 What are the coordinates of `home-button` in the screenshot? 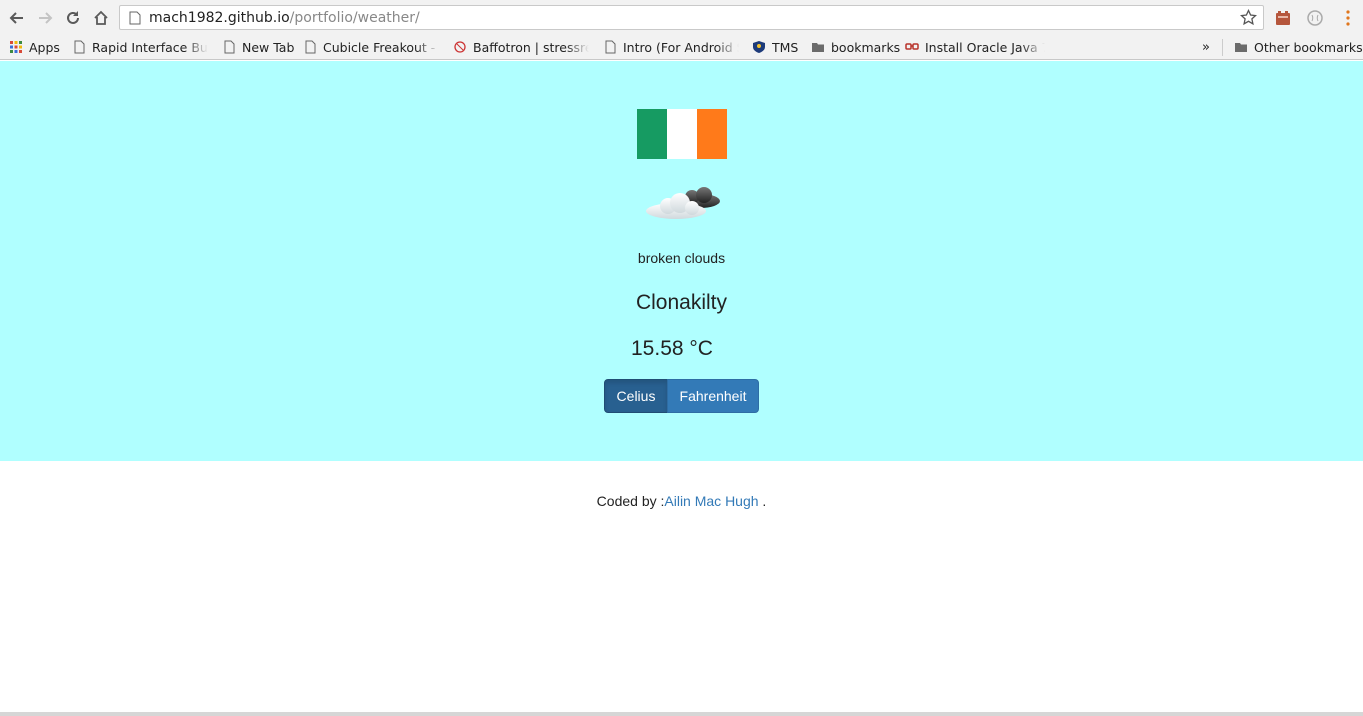 It's located at (101, 18).